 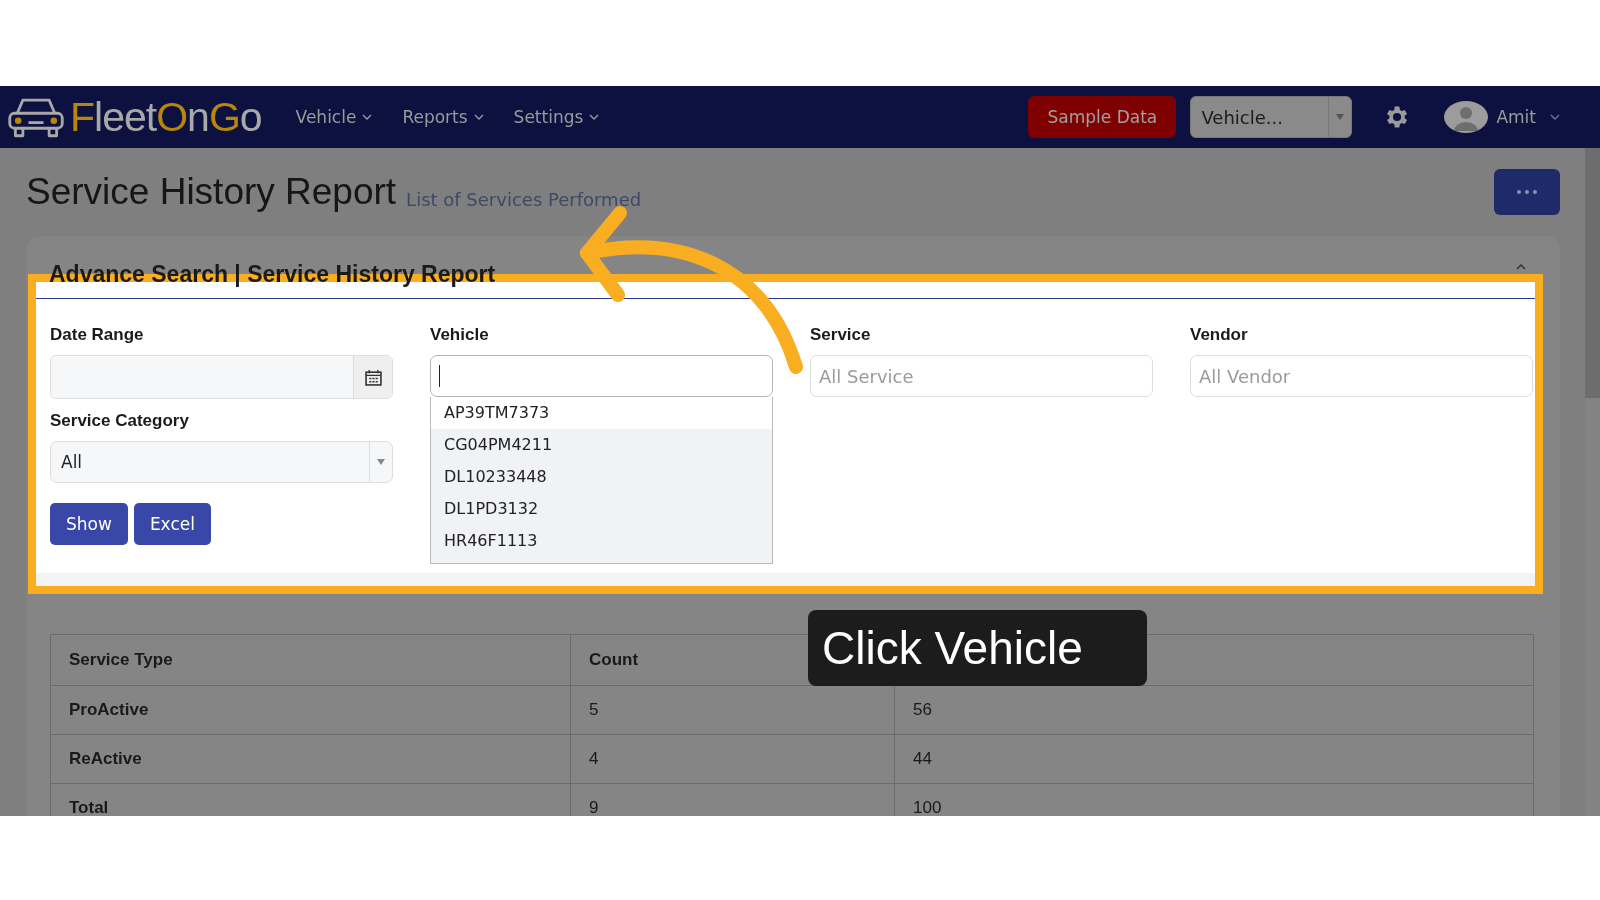 I want to click on logo-text: FleetOnGo, so click(x=166, y=117).